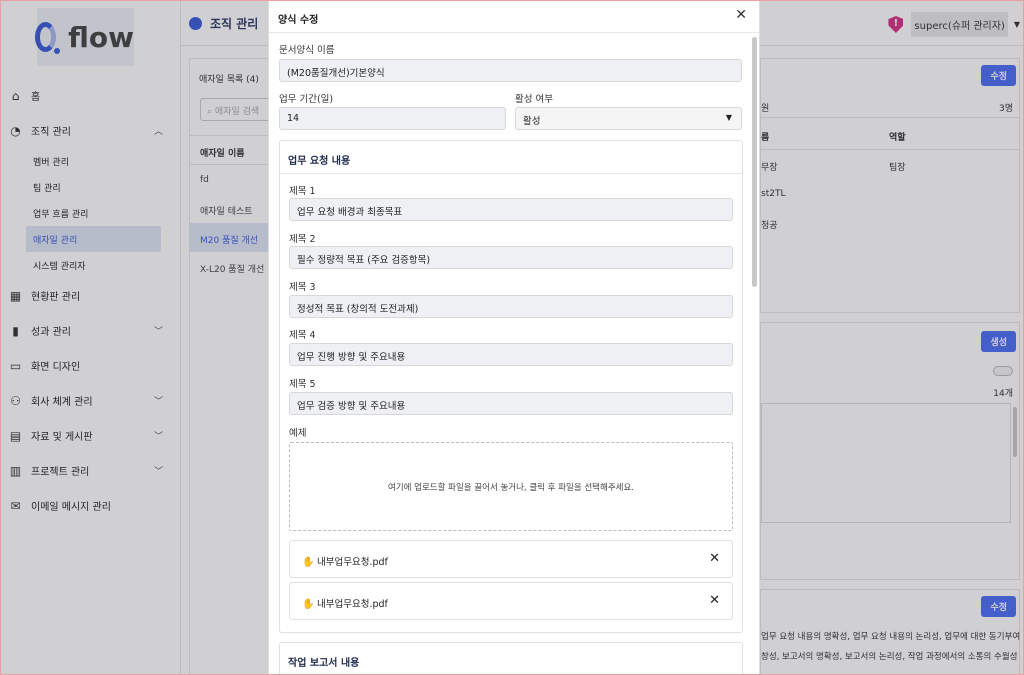  What do you see at coordinates (510, 70) in the screenshot?
I see `form-name-field: (M20품질개선)기본양식` at bounding box center [510, 70].